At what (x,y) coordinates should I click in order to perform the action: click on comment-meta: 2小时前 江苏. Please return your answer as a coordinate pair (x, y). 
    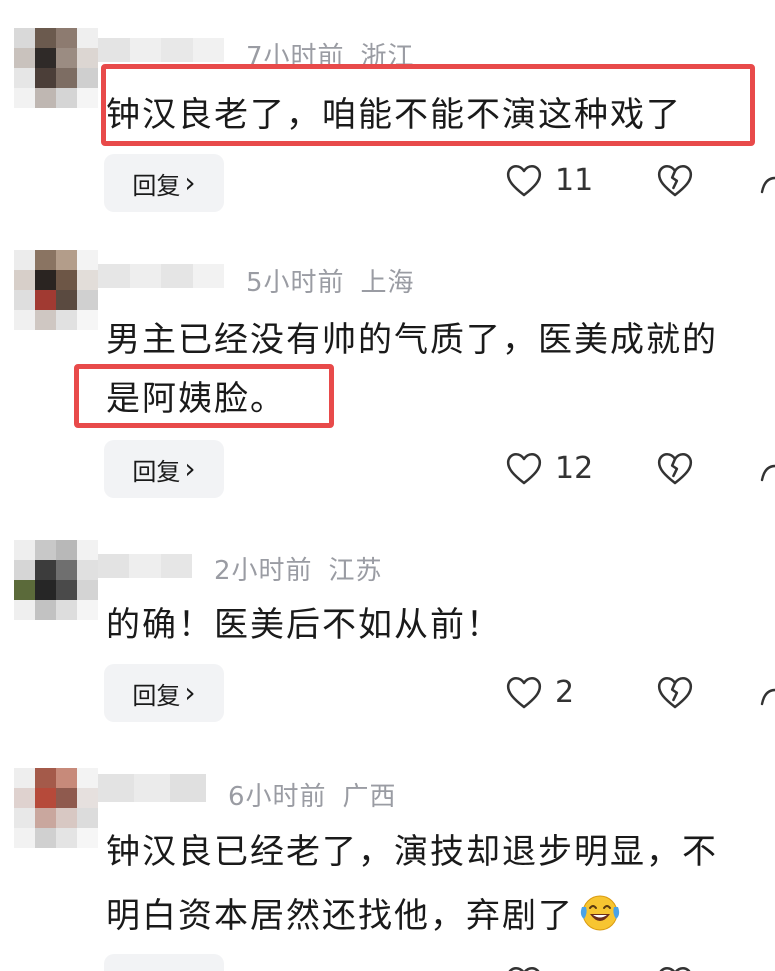
    Looking at the image, I should click on (298, 568).